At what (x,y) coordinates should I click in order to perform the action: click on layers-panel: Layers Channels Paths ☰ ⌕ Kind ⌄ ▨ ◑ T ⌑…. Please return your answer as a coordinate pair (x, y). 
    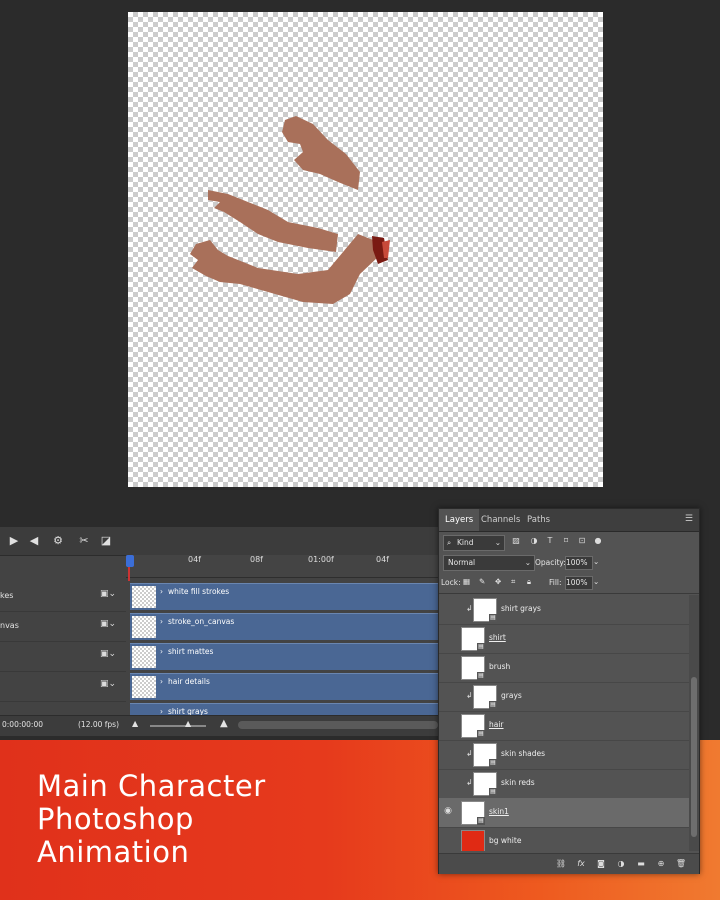
    Looking at the image, I should click on (569, 691).